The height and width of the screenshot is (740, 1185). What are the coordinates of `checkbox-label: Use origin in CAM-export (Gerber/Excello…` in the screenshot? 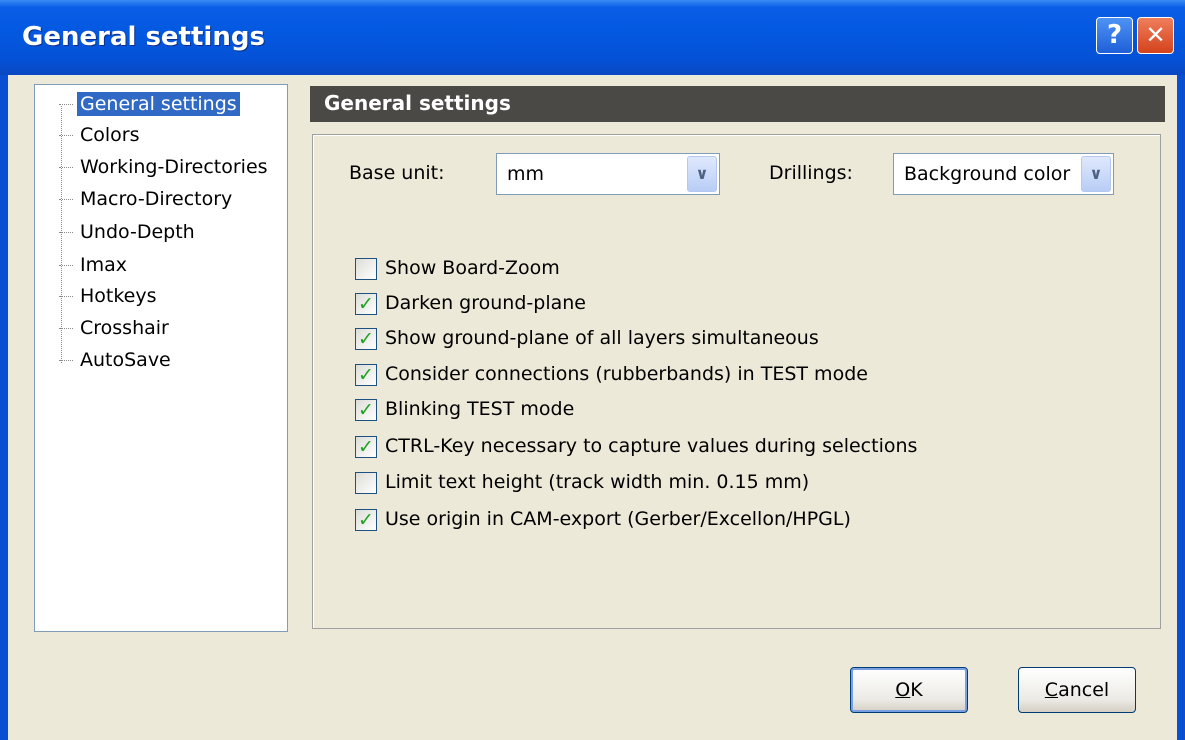 It's located at (618, 519).